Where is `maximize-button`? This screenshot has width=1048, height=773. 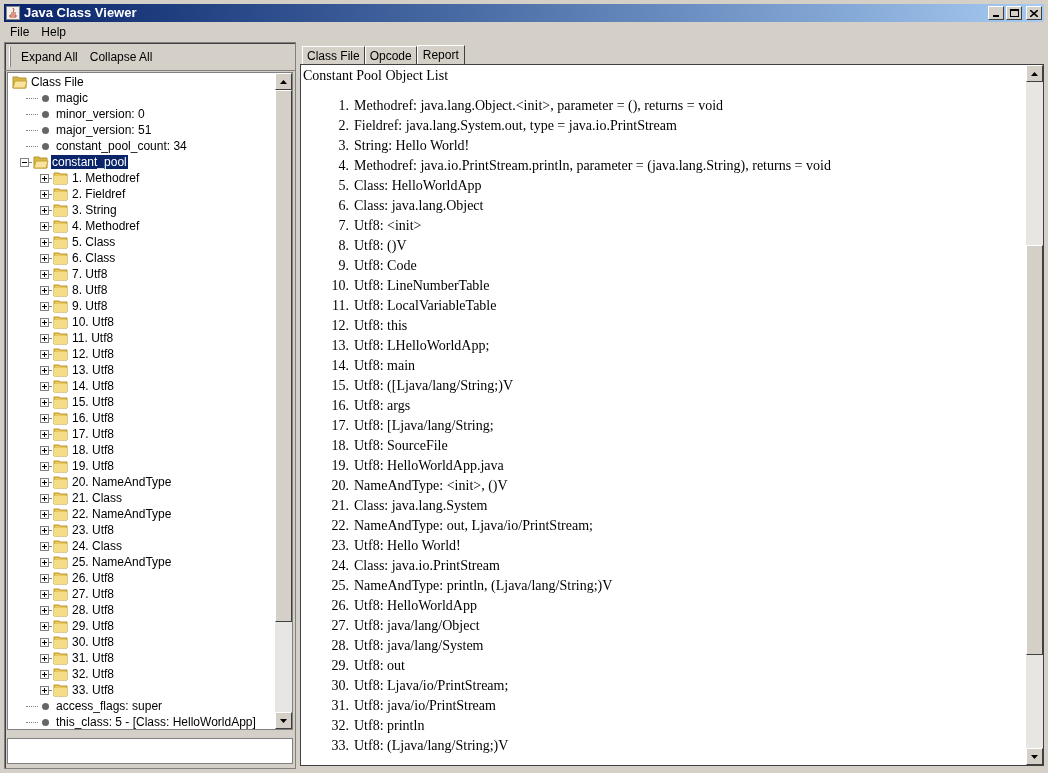
maximize-button is located at coordinates (1014, 13).